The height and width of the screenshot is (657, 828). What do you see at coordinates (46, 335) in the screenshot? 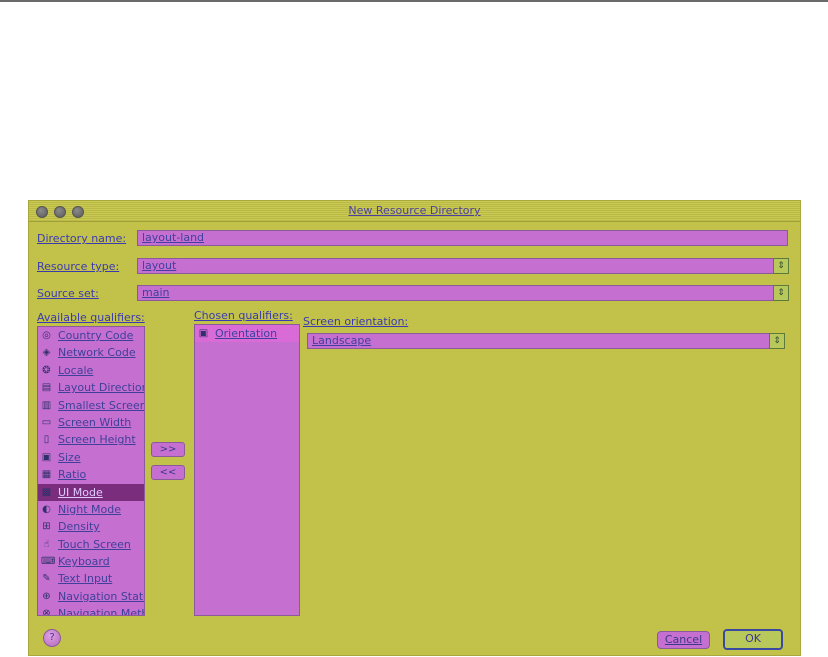
I see `globe-icon: ◎` at bounding box center [46, 335].